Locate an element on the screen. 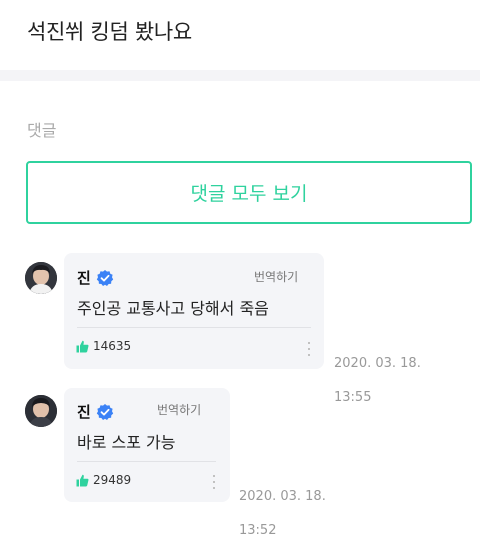  like-count: 29489 is located at coordinates (112, 480).